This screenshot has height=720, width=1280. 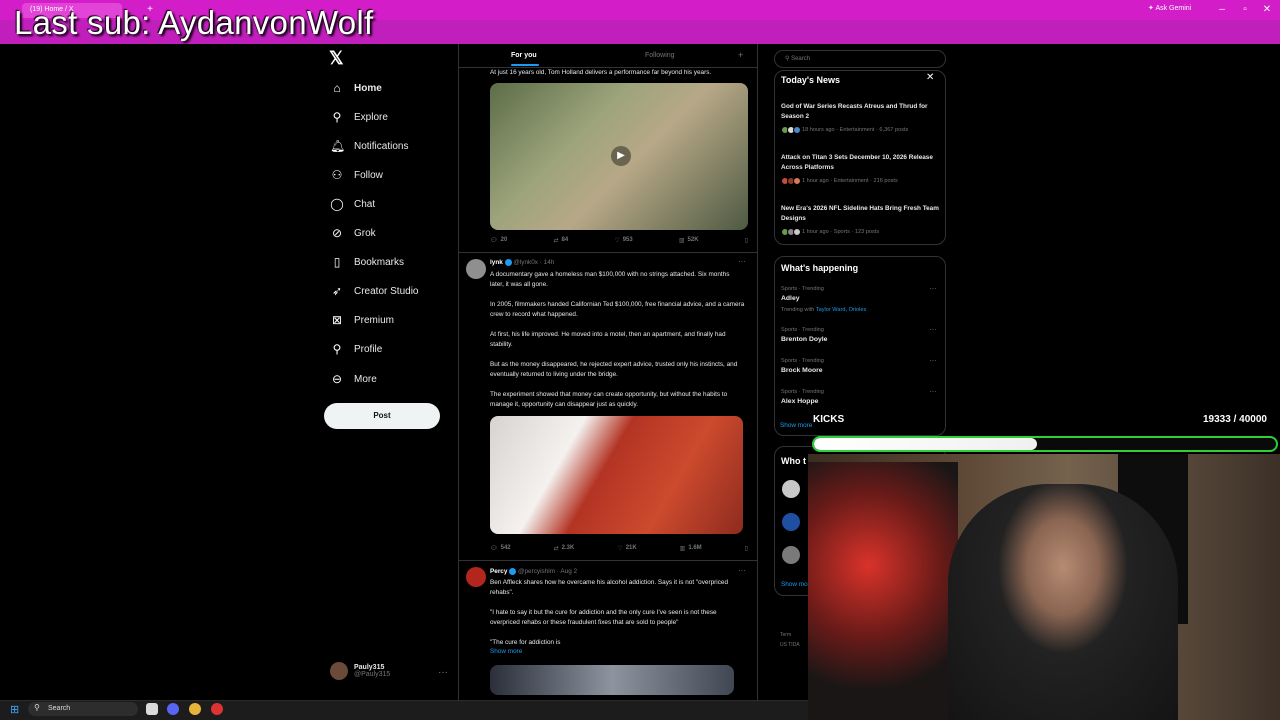 I want to click on active-tab-indicator, so click(x=525, y=65).